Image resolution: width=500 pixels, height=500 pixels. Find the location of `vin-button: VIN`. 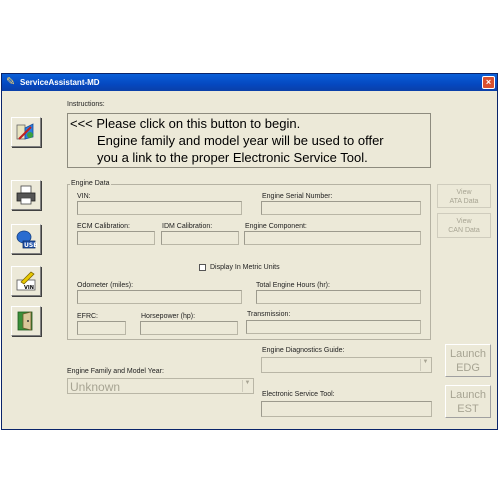

vin-button: VIN is located at coordinates (26, 281).